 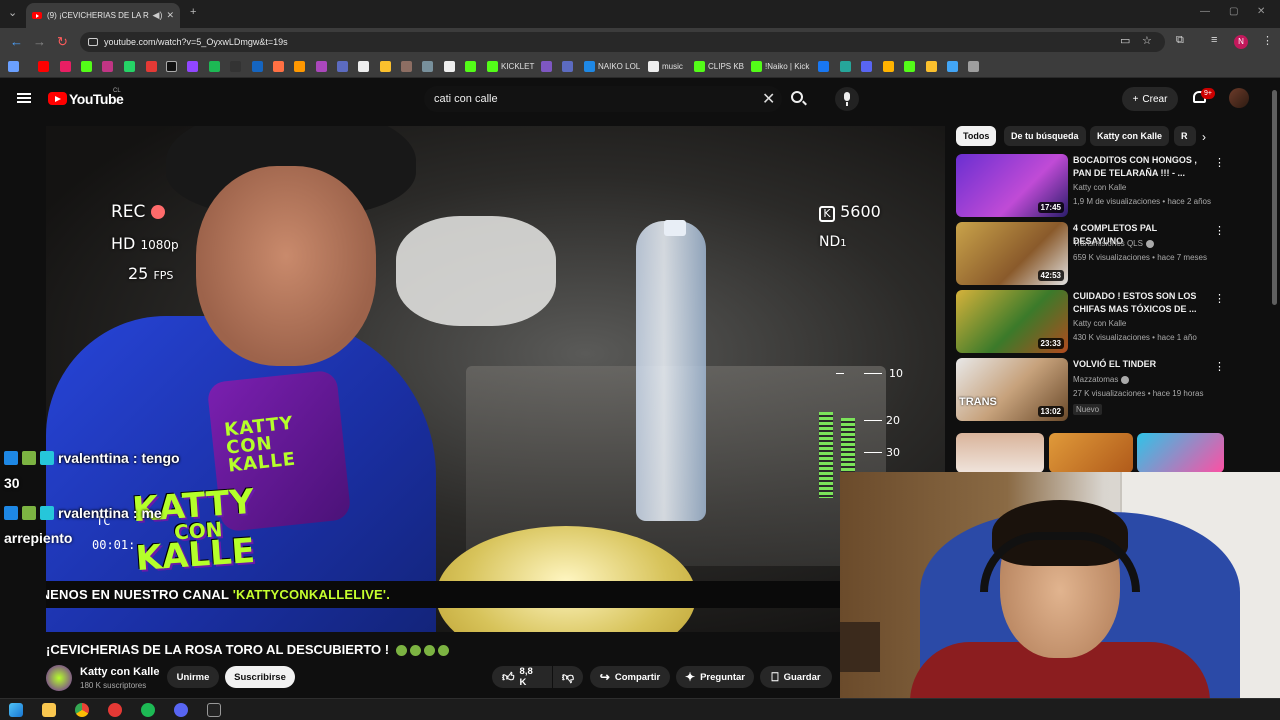 What do you see at coordinates (866, 66) in the screenshot?
I see `discord-bookmark-icon` at bounding box center [866, 66].